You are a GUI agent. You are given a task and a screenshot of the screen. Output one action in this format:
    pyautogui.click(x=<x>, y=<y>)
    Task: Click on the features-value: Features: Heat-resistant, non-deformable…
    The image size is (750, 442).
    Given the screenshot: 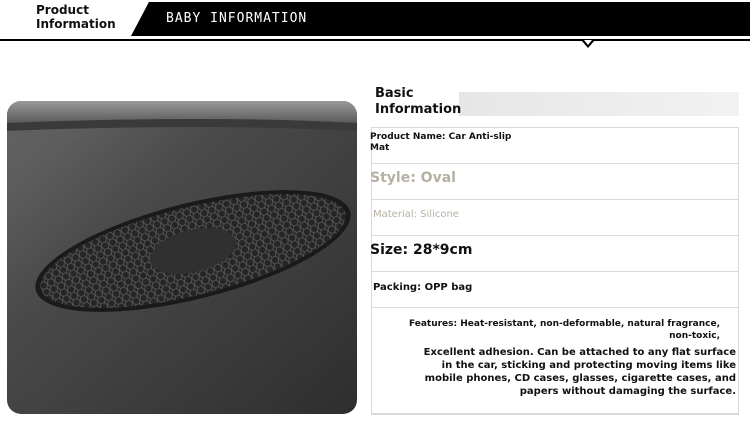 What is the action you would take?
    pyautogui.click(x=564, y=330)
    